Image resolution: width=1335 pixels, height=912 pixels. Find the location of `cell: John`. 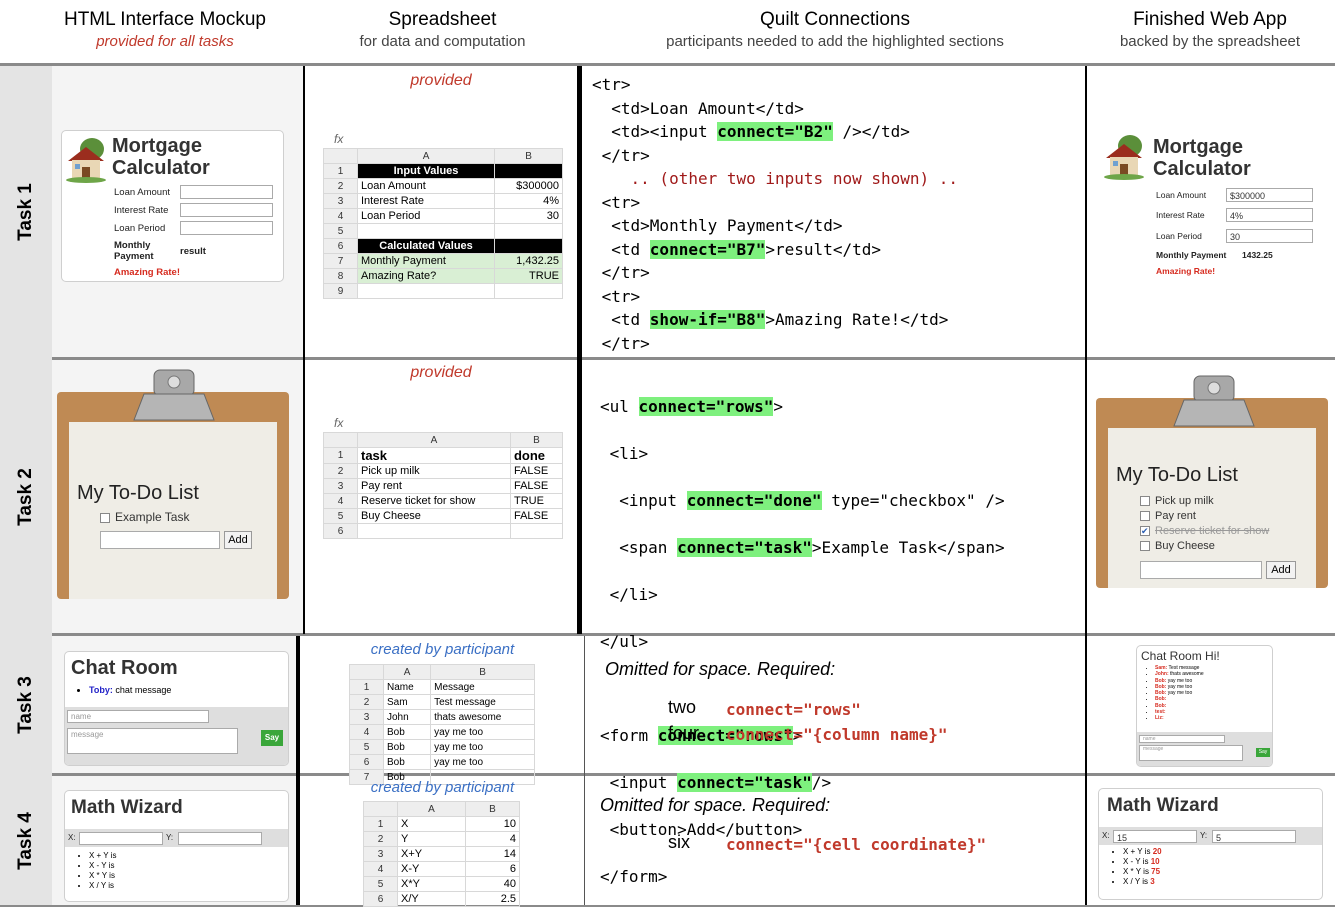

cell: John is located at coordinates (407, 717).